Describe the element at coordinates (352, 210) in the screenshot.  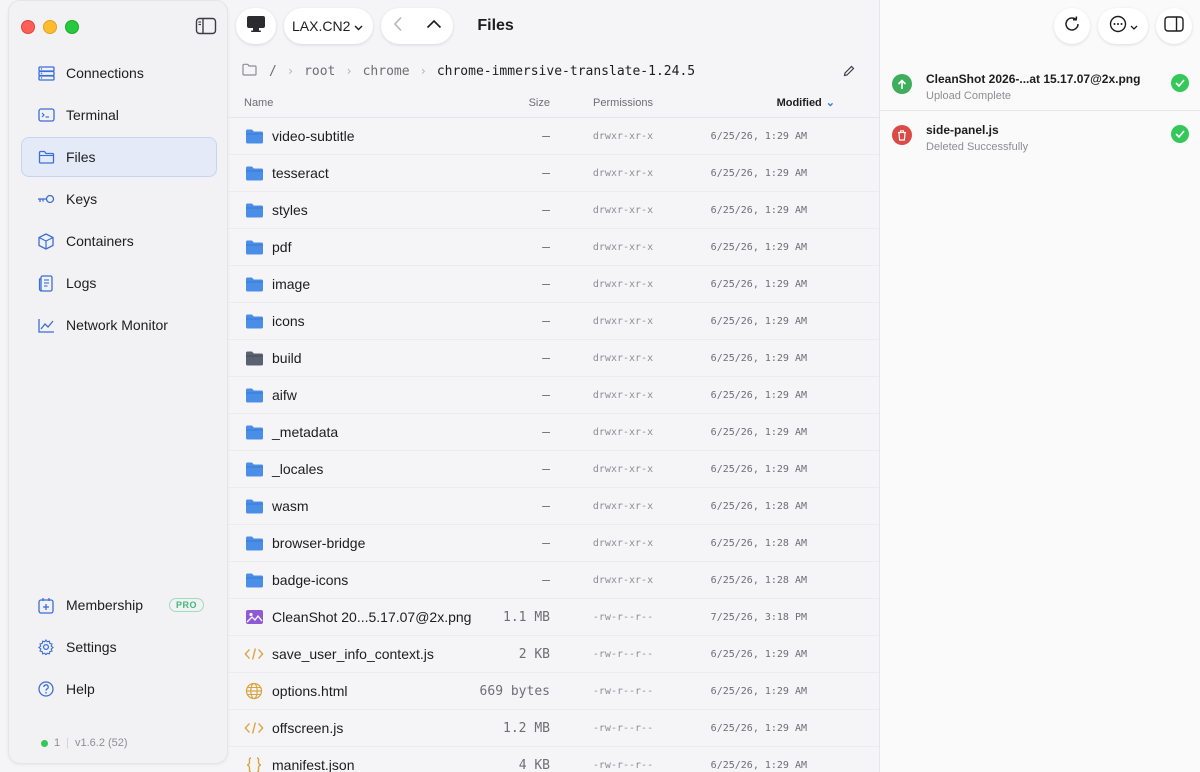
I see `file-name-cell: styles` at that location.